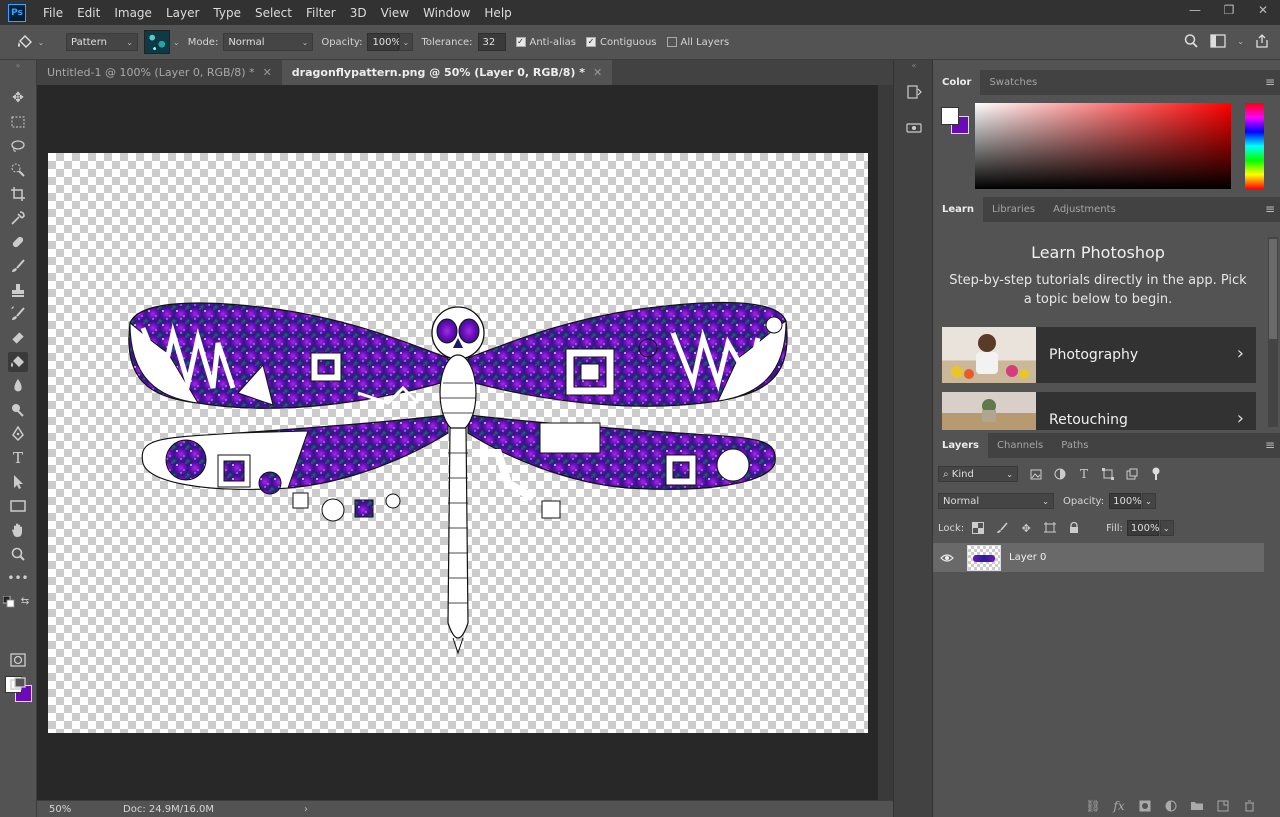  What do you see at coordinates (1191, 41) in the screenshot?
I see `search-icon` at bounding box center [1191, 41].